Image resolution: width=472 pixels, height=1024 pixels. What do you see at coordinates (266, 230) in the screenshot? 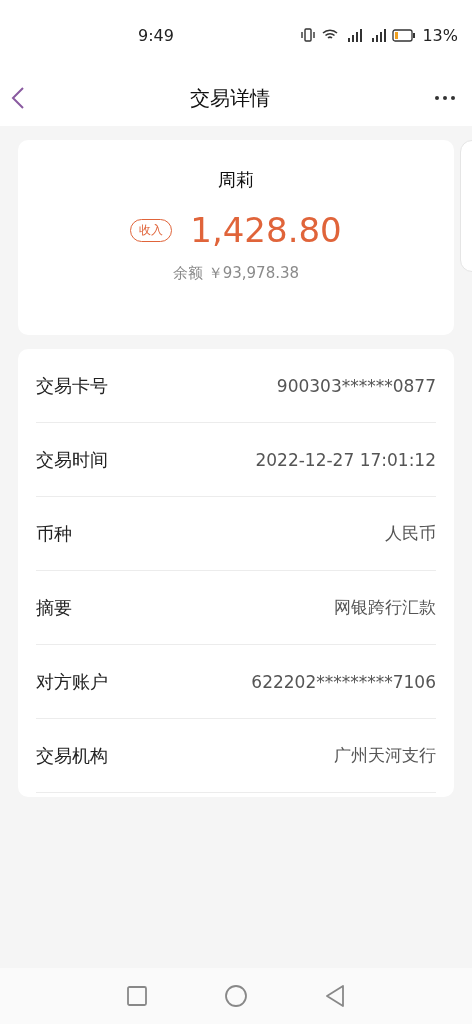
I see `amount: 1,428.80` at bounding box center [266, 230].